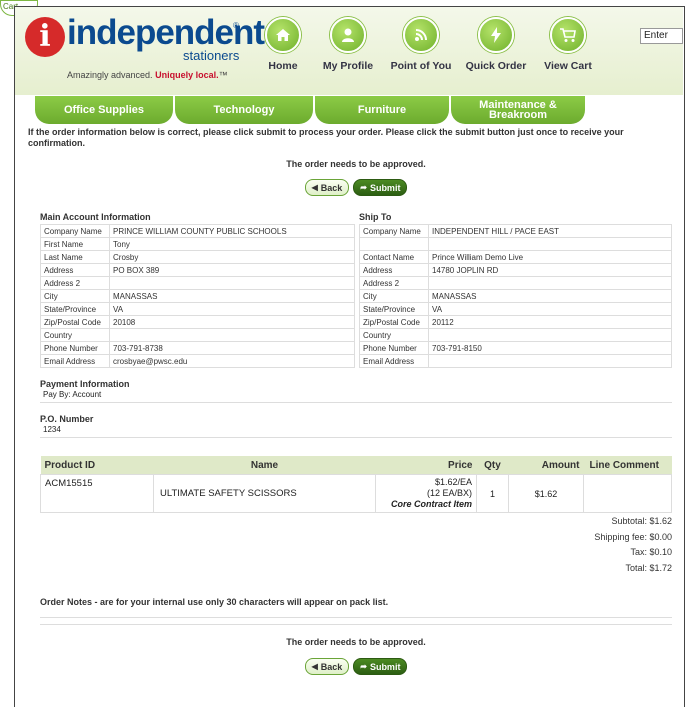 Image resolution: width=686 pixels, height=707 pixels. Describe the element at coordinates (568, 44) in the screenshot. I see `nav-view-cart: View Cart` at that location.